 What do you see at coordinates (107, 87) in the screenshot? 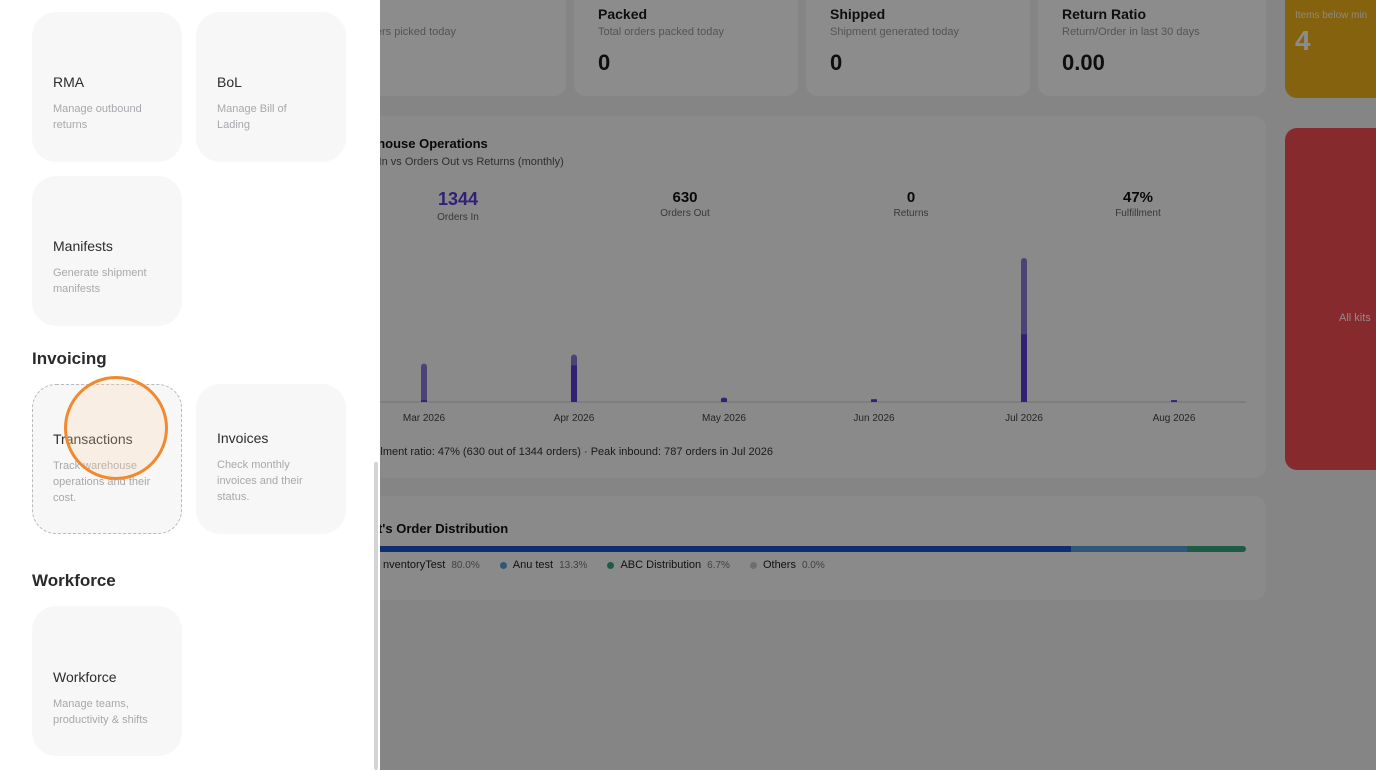
I see `tile-rma: RMA Manage outbound returns` at bounding box center [107, 87].